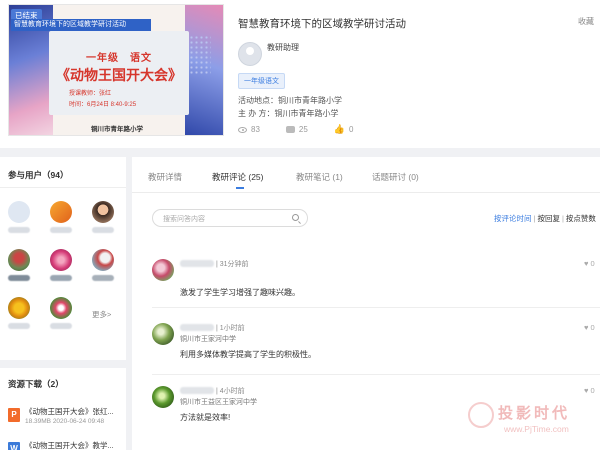 The image size is (600, 450). What do you see at coordinates (256, 113) in the screenshot?
I see `organizer-label: 主 办 方：` at bounding box center [256, 113].